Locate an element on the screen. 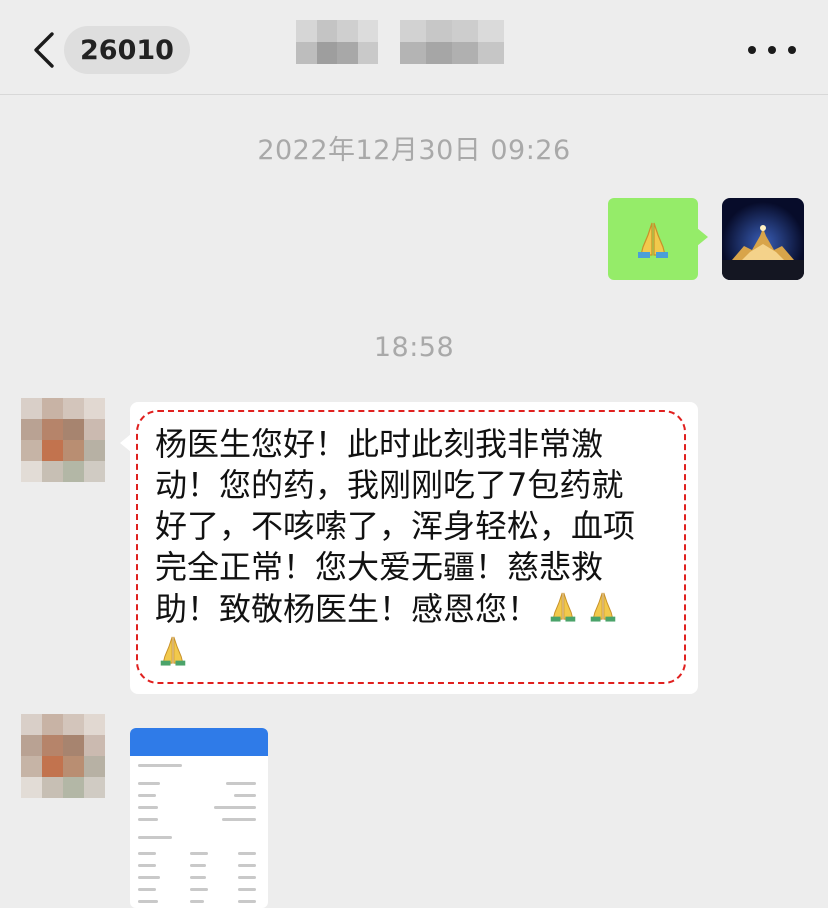 The width and height of the screenshot is (828, 908). message-line: 完全正常！您大爱无疆！慈悲救 is located at coordinates (379, 567).